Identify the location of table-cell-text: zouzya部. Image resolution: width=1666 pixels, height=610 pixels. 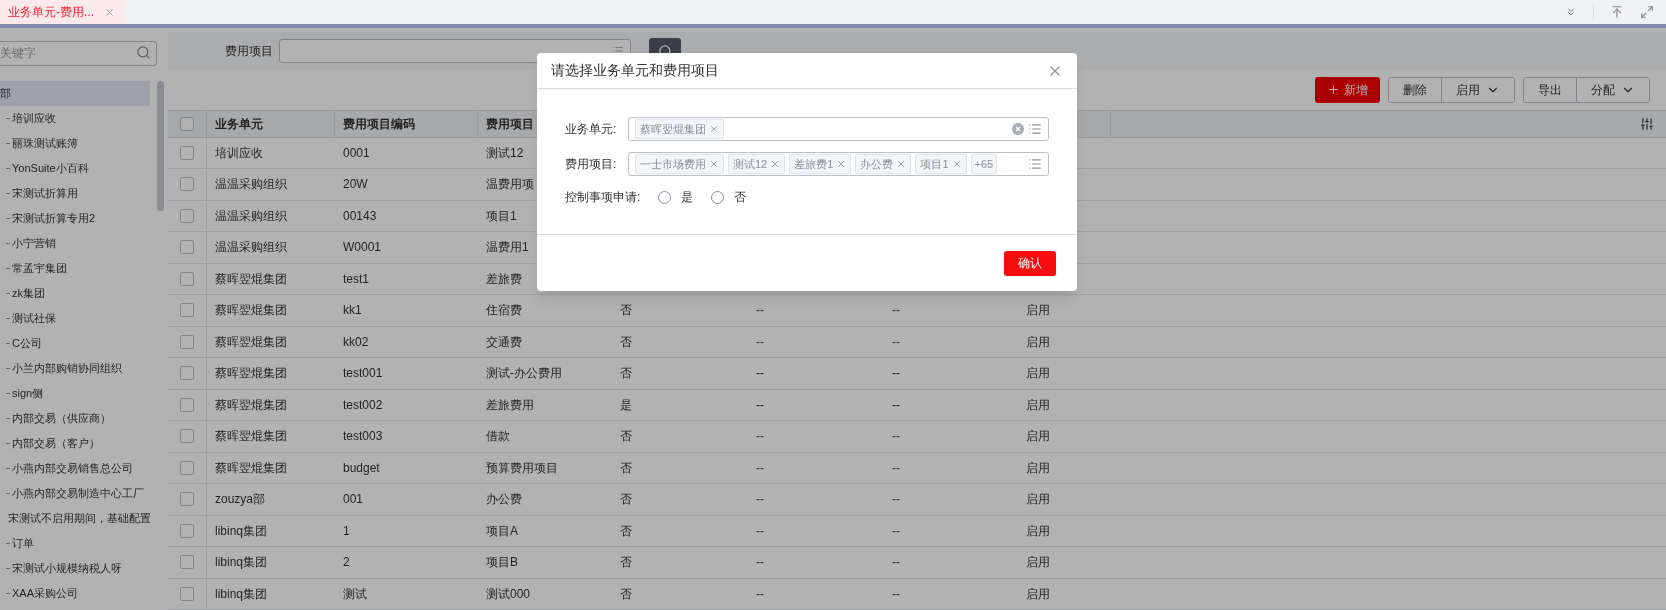
(240, 500).